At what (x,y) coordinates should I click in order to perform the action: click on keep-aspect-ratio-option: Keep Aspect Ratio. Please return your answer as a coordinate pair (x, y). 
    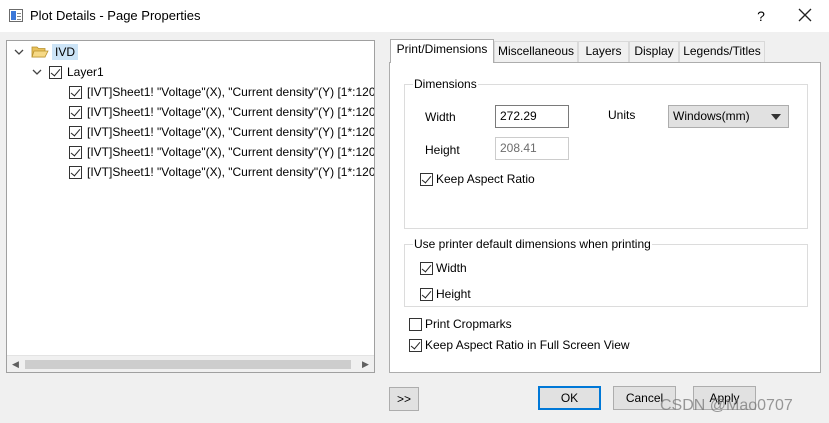
    Looking at the image, I should click on (477, 179).